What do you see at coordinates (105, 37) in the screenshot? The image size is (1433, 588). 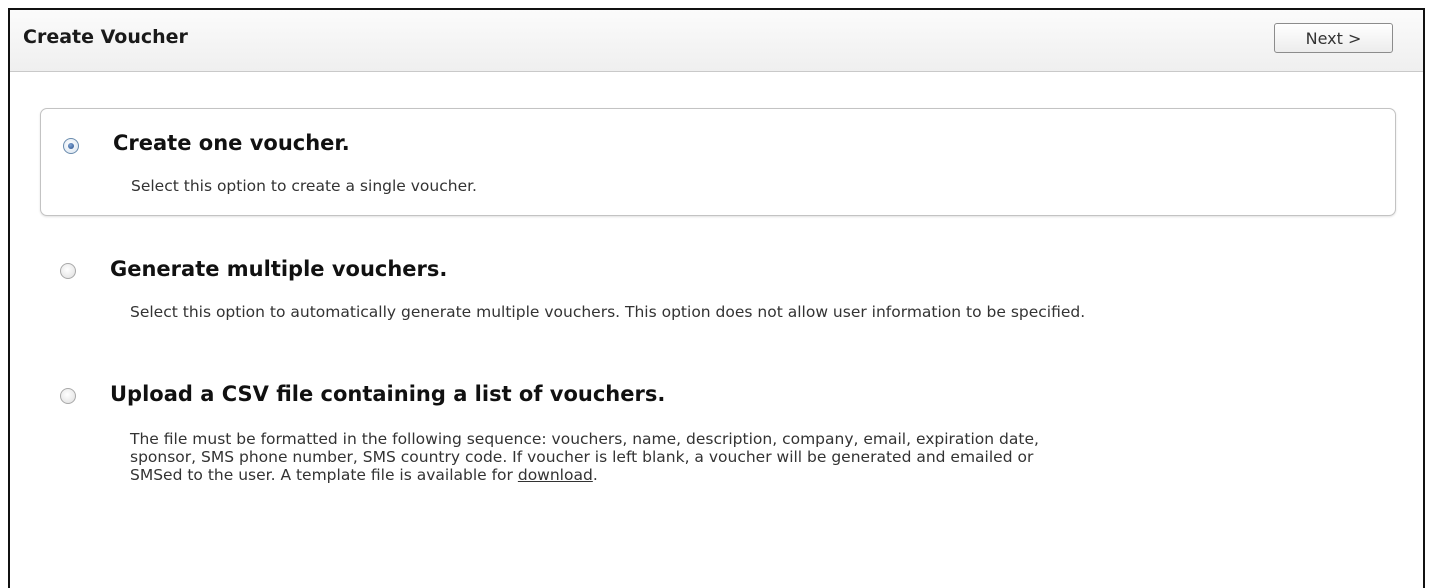 I see `page-title: Create Voucher` at bounding box center [105, 37].